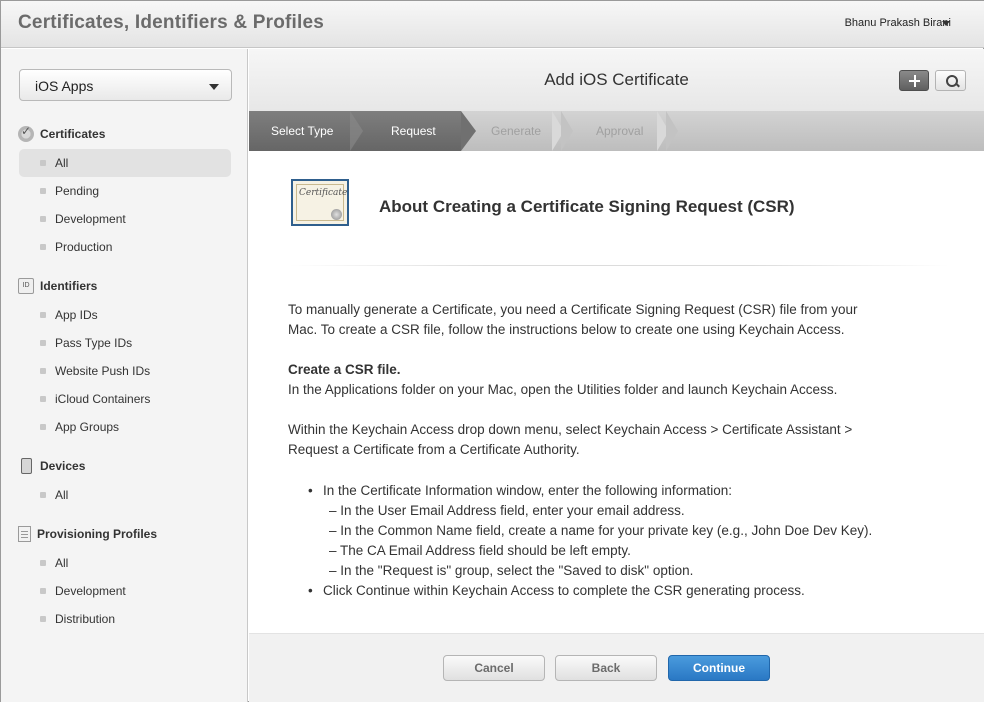 The width and height of the screenshot is (984, 702). Describe the element at coordinates (125, 85) in the screenshot. I see `app-type-select: iOS Apps` at that location.